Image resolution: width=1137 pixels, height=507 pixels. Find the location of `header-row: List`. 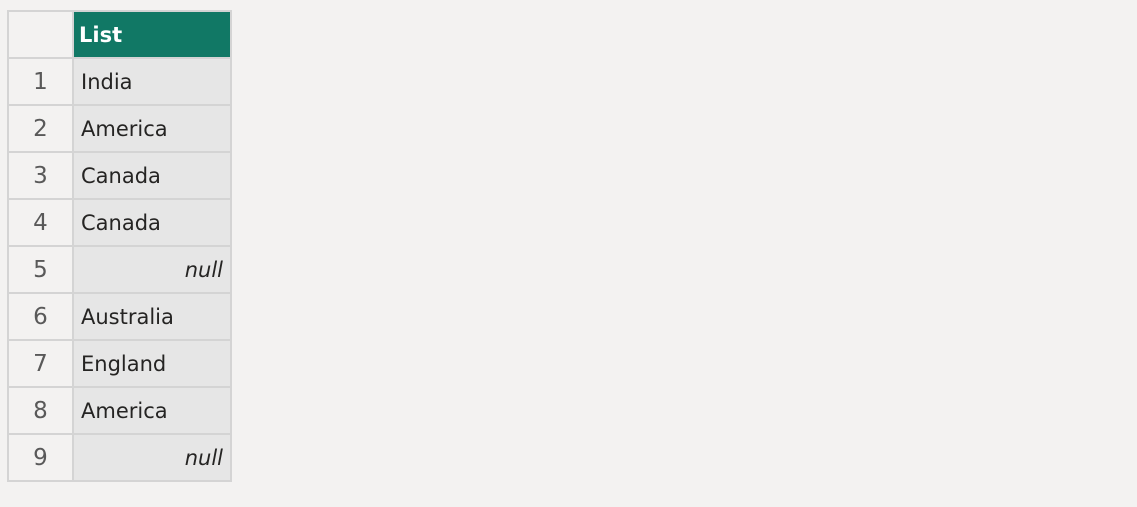

header-row: List is located at coordinates (119, 34).